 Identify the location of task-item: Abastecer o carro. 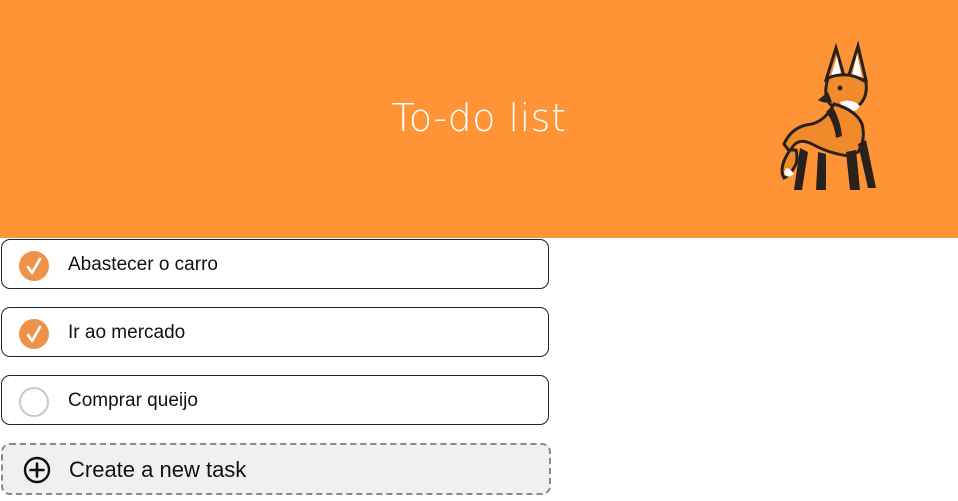
(275, 264).